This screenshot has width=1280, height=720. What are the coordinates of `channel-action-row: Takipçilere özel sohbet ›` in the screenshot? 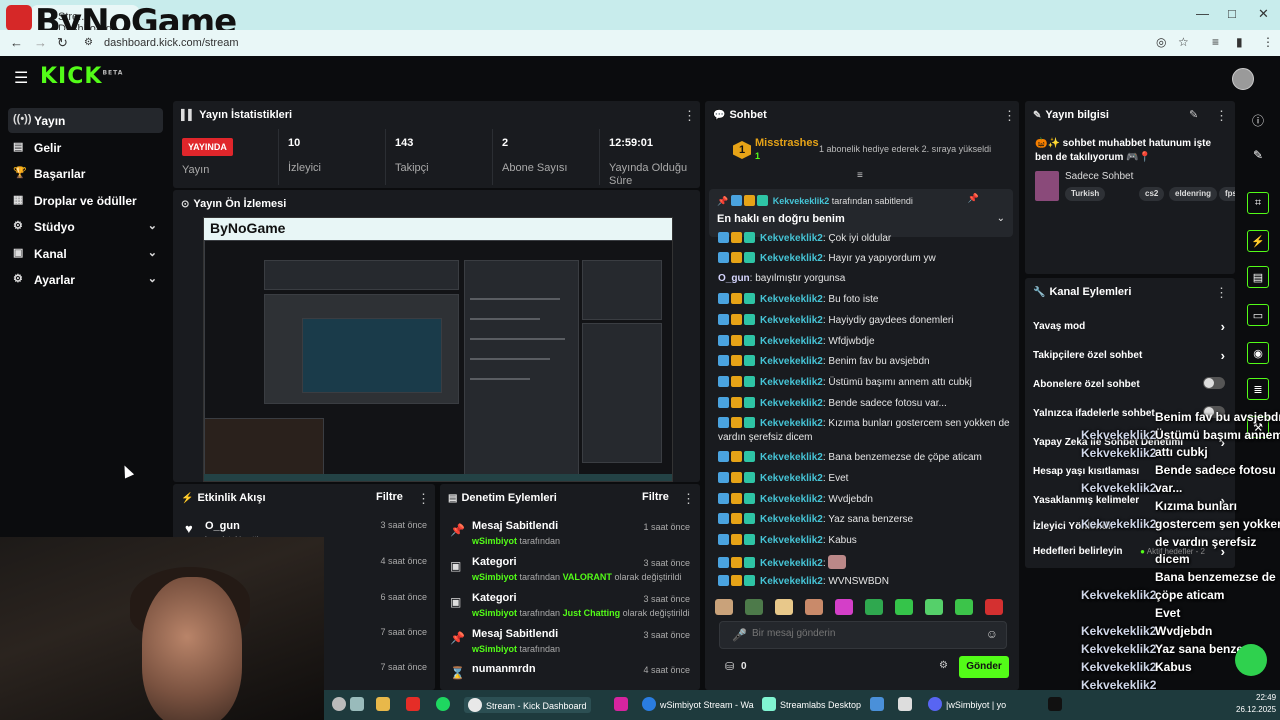 It's located at (1131, 355).